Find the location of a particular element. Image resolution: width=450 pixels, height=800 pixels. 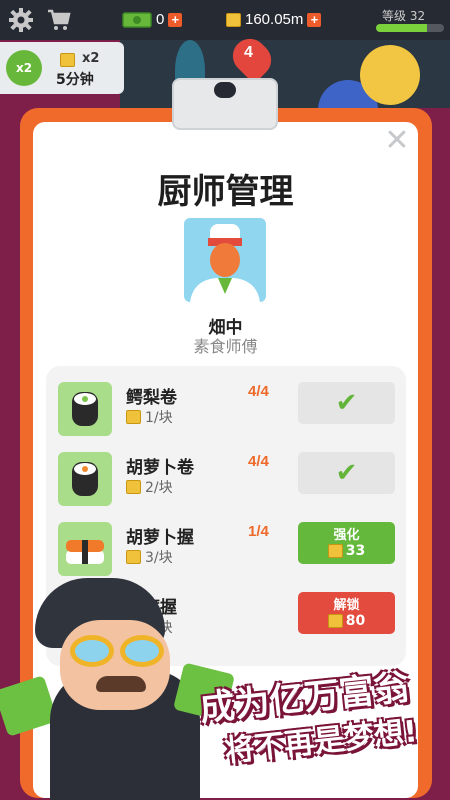

unlock-cost: 80 is located at coordinates (346, 620).